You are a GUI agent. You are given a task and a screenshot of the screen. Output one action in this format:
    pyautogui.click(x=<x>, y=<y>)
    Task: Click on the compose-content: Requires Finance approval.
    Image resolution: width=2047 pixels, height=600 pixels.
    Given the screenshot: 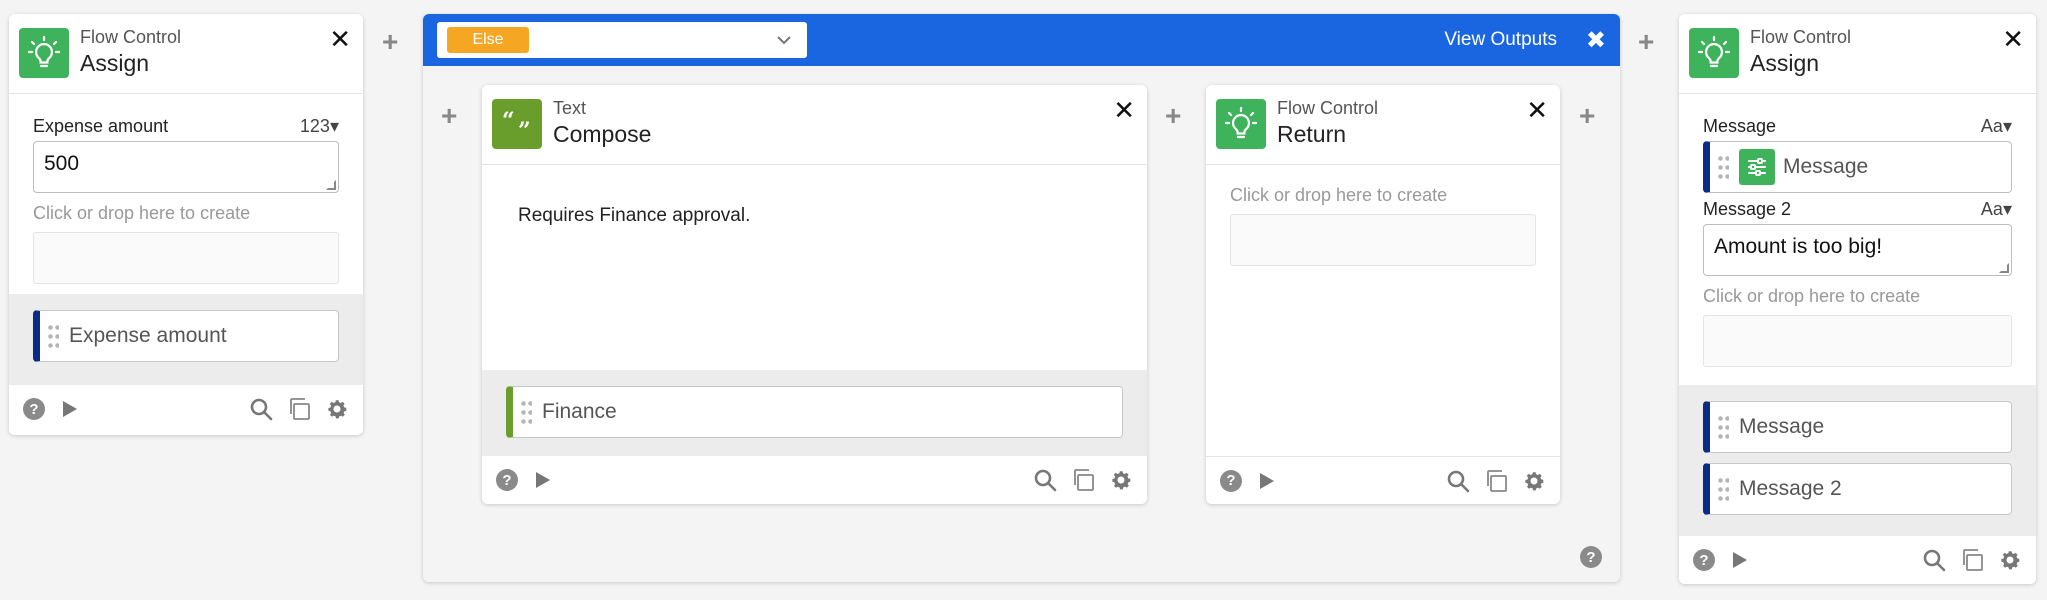 What is the action you would take?
    pyautogui.click(x=814, y=267)
    